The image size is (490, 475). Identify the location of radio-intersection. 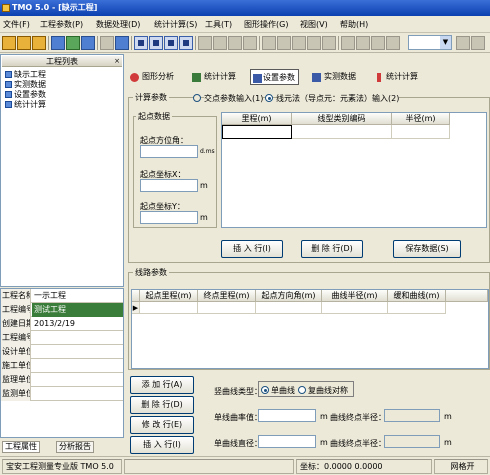
(197, 98).